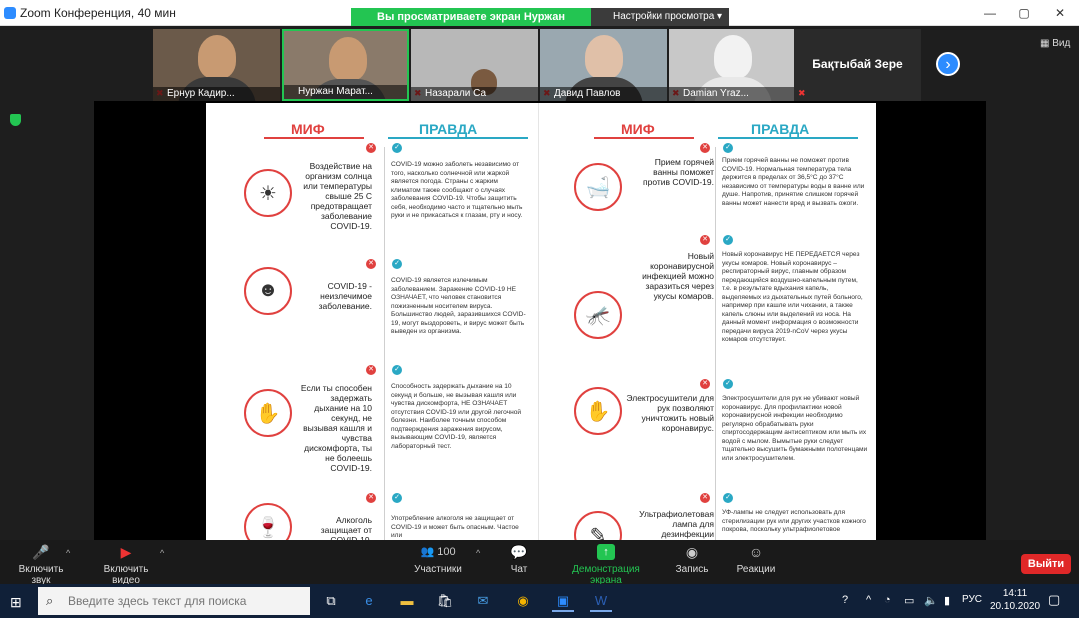 This screenshot has height=618, width=1079. I want to click on mail-icon: ✉, so click(483, 601).